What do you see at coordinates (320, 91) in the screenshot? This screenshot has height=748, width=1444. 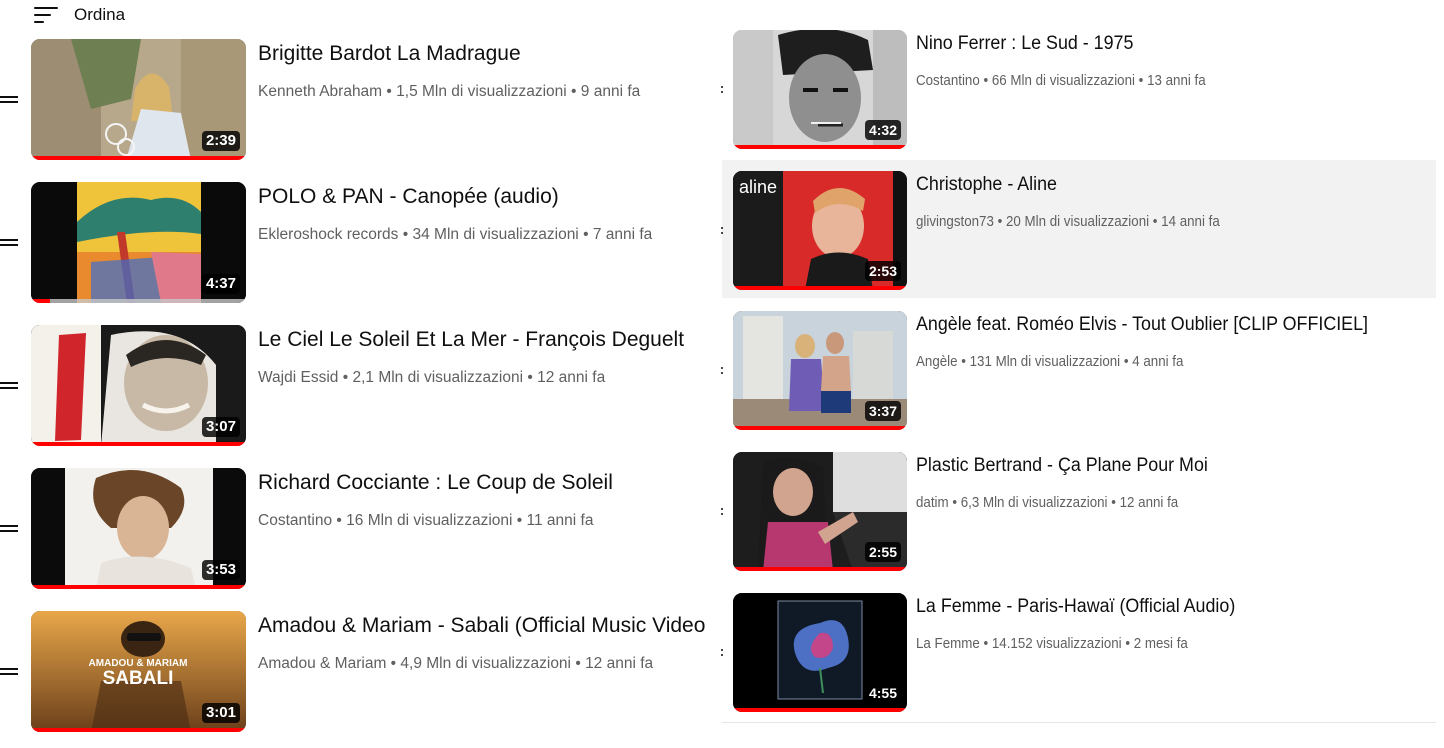 I see `channel-name: Kenneth Abraham` at bounding box center [320, 91].